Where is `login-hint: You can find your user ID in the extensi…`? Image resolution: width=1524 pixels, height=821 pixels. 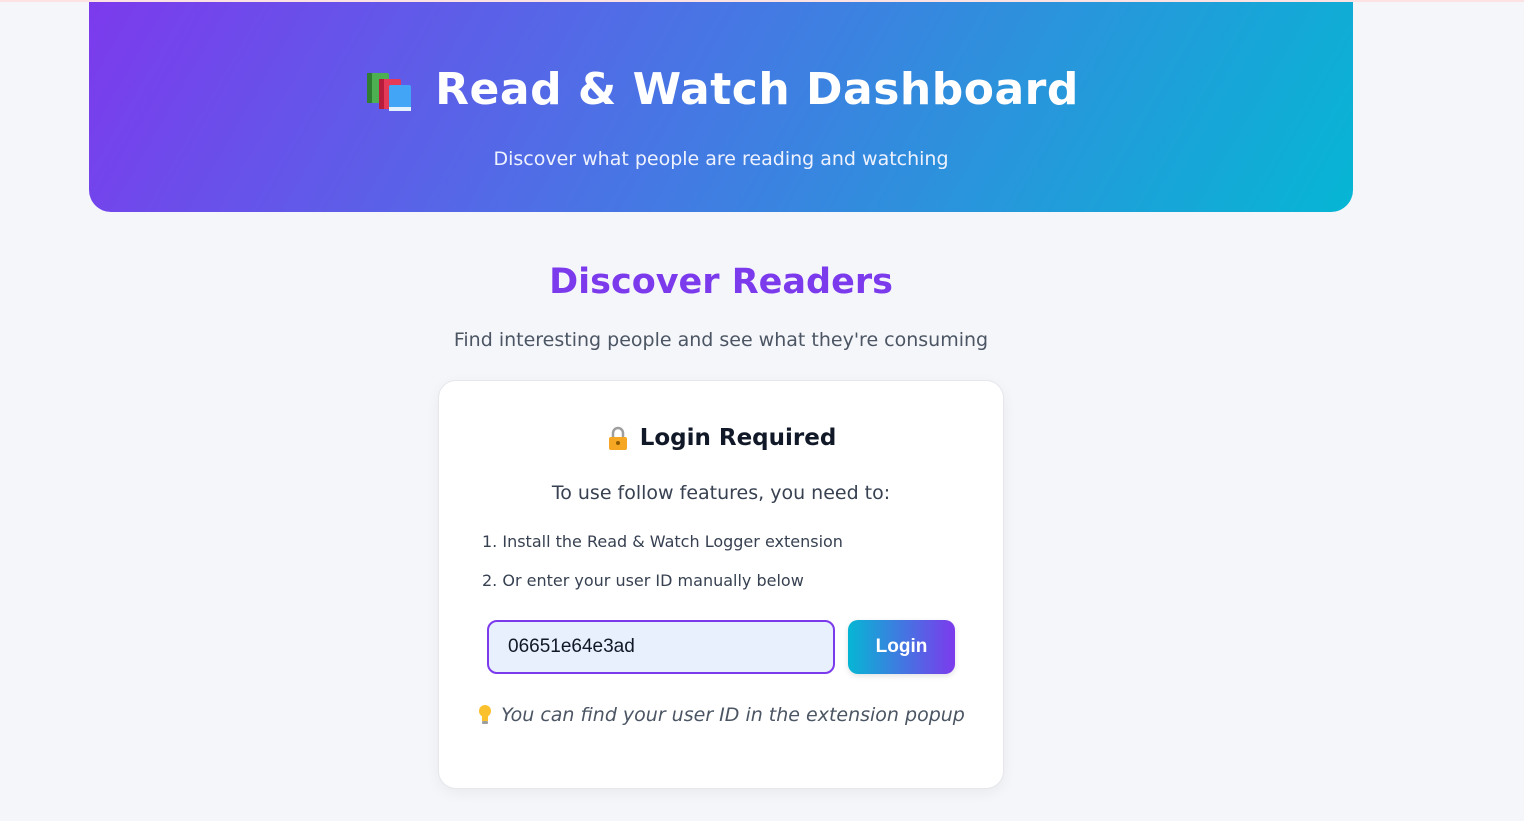 login-hint: You can find your user ID in the extensi… is located at coordinates (721, 715).